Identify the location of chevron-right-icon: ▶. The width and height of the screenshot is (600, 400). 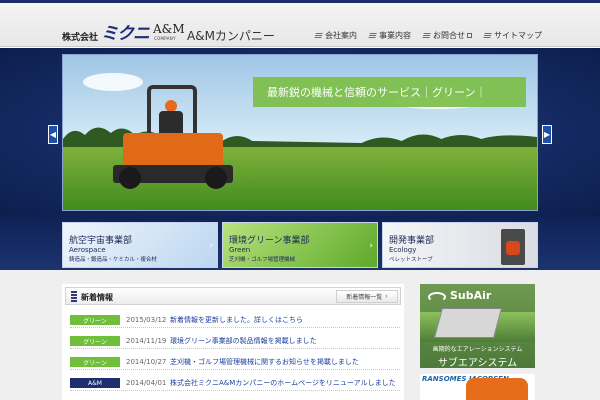
(547, 134).